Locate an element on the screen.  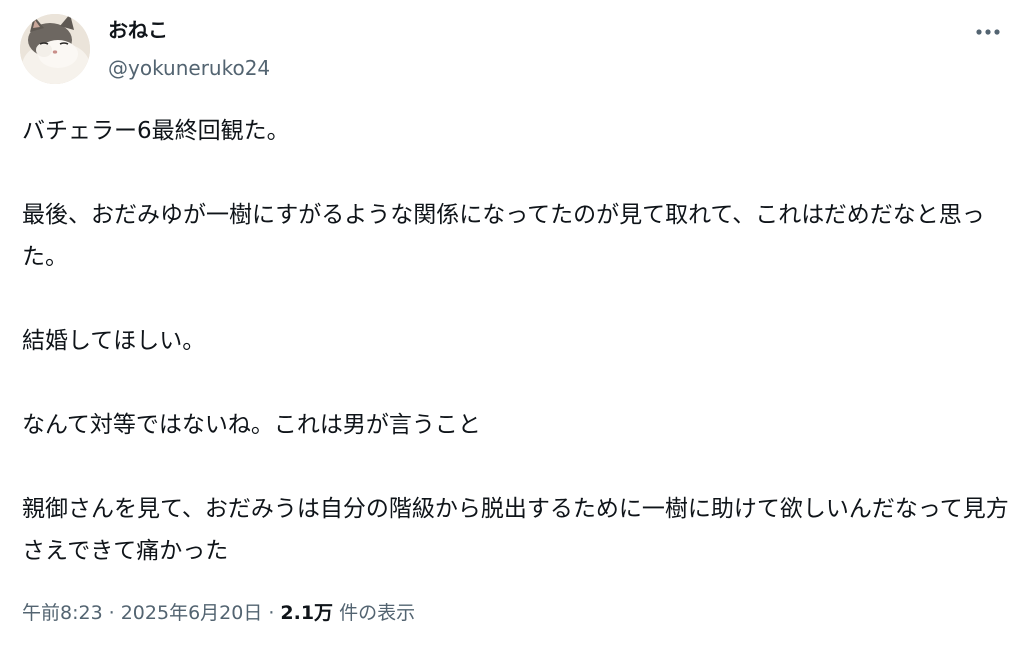
views-count: 2.1万 is located at coordinates (307, 613).